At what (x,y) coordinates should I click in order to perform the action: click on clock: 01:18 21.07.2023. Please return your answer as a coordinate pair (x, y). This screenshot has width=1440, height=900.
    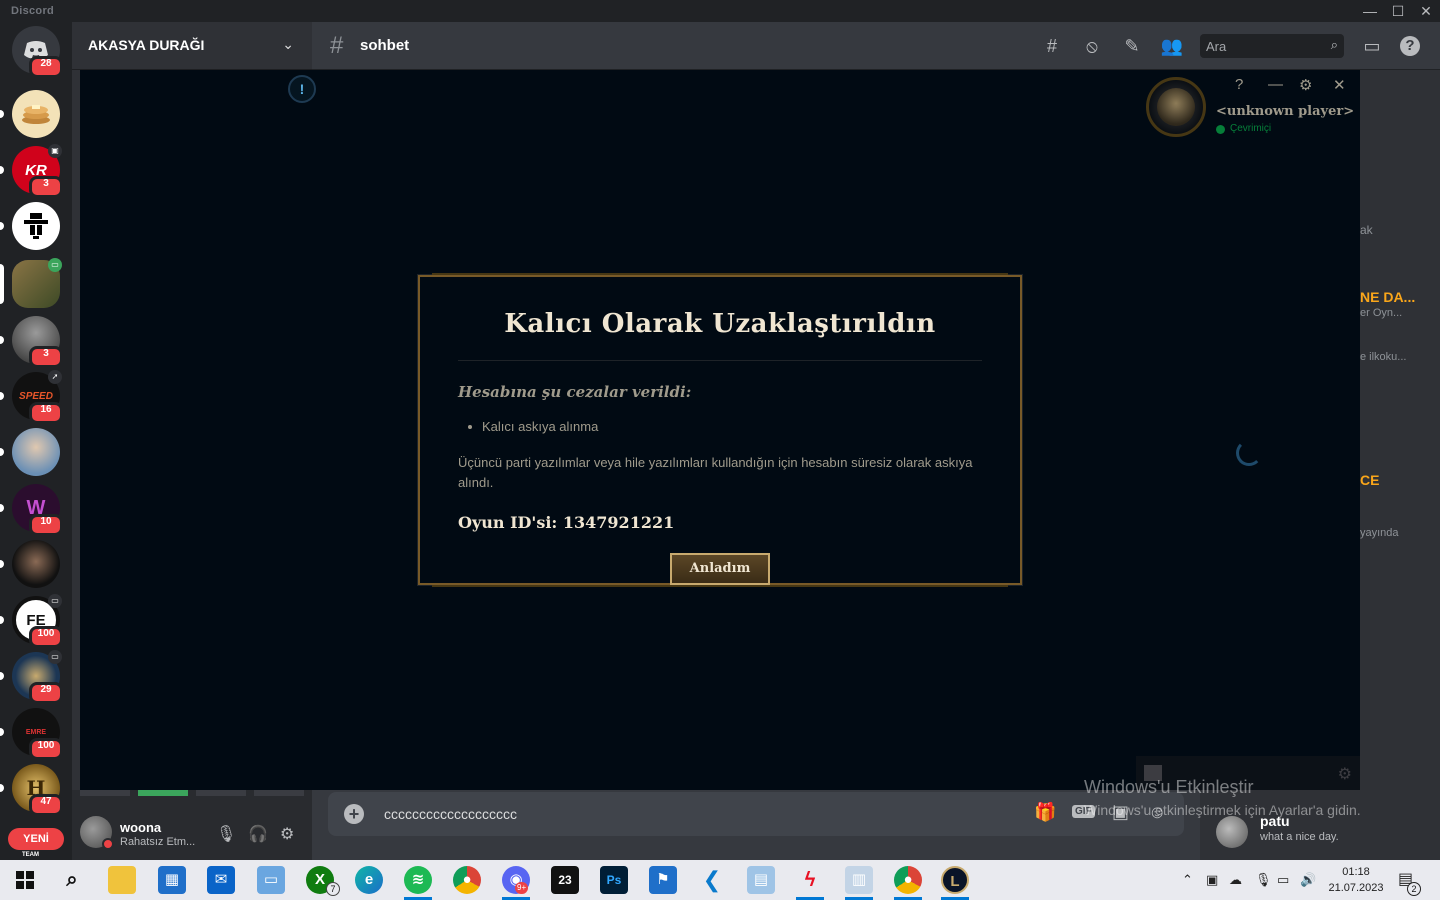
    Looking at the image, I should click on (1356, 880).